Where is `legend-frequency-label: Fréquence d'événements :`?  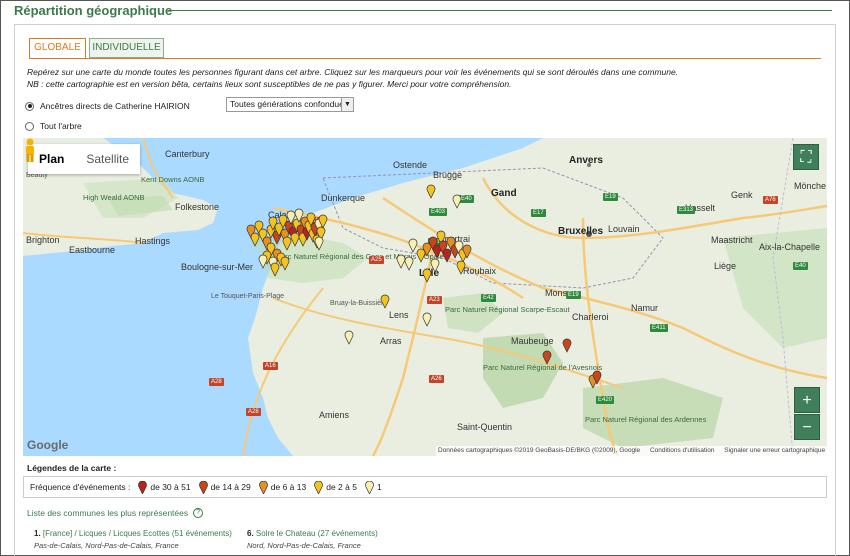 legend-frequency-label: Fréquence d'événements : is located at coordinates (80, 487).